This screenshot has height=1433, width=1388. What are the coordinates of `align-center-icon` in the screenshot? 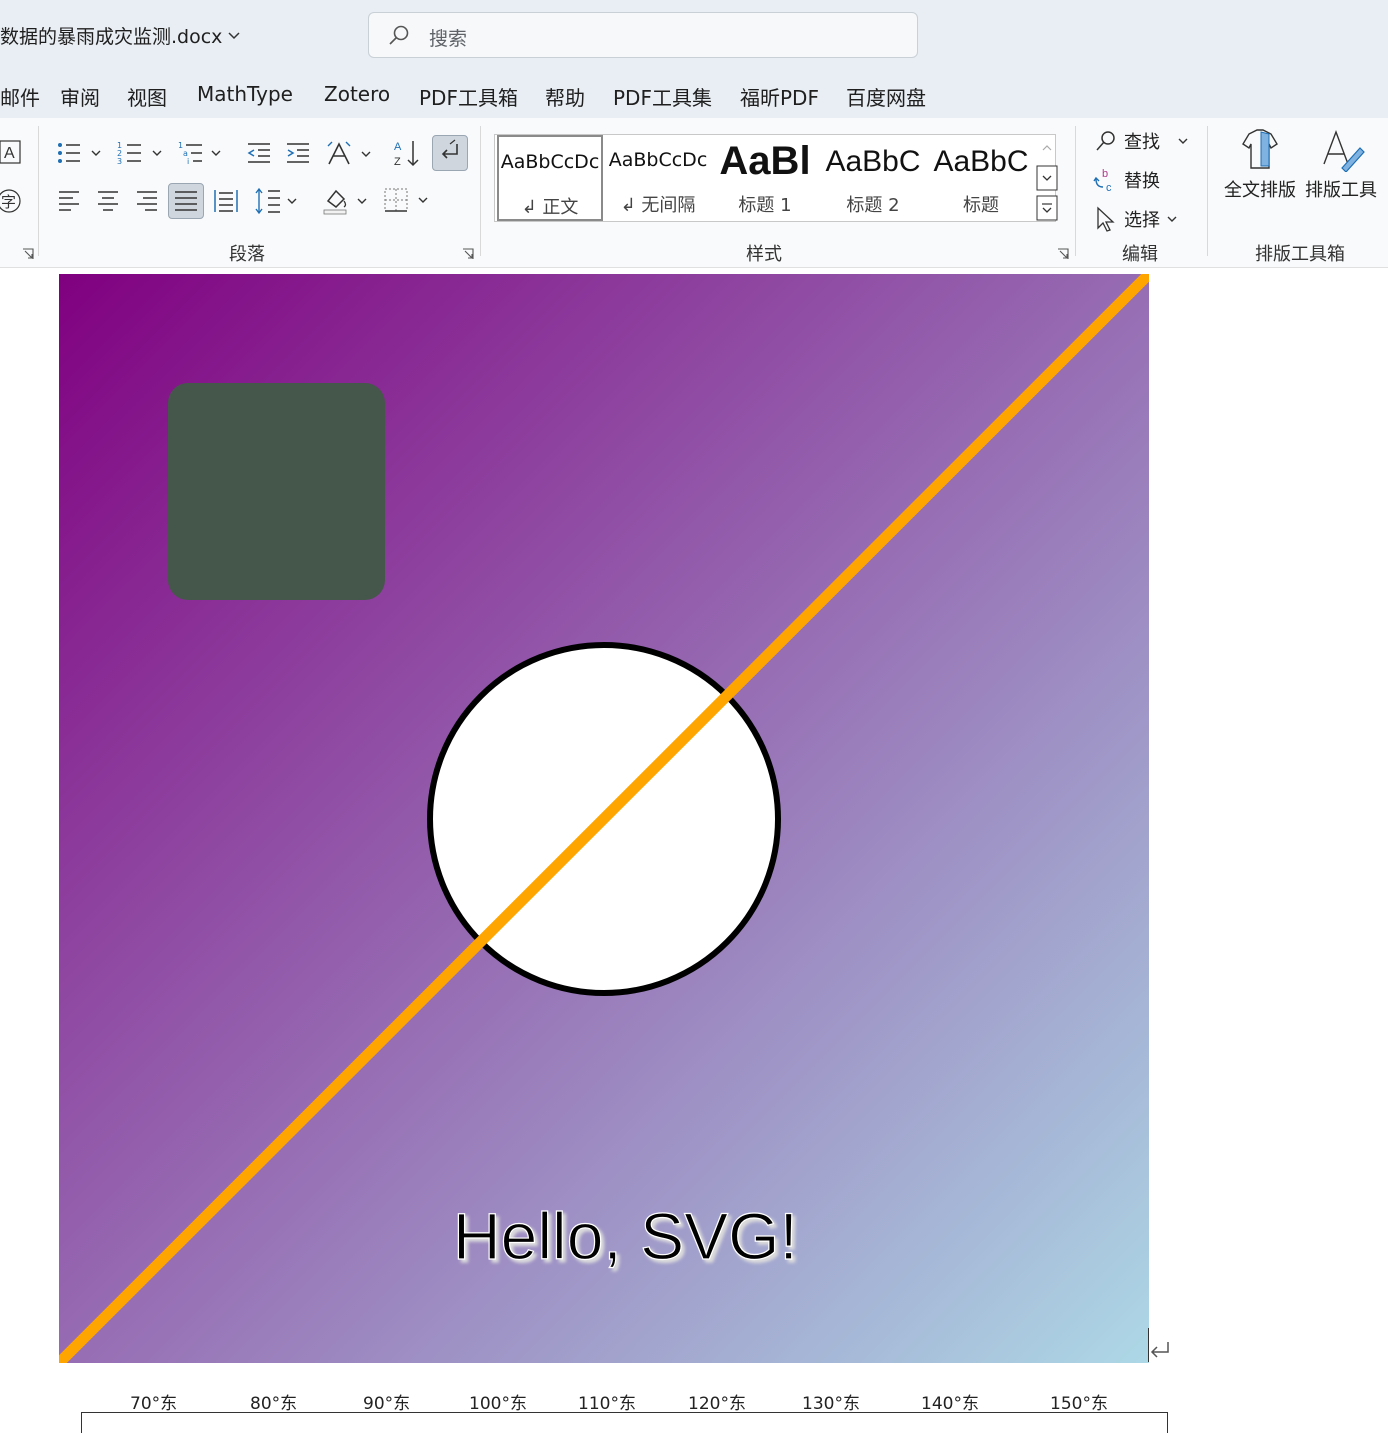 It's located at (108, 200).